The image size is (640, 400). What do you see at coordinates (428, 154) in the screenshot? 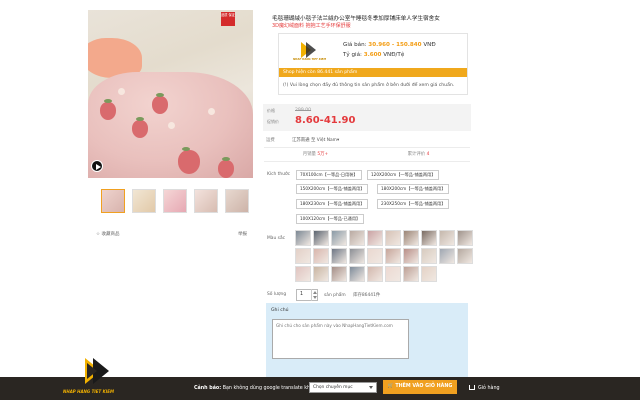
I see `reviews-value: 4` at bounding box center [428, 154].